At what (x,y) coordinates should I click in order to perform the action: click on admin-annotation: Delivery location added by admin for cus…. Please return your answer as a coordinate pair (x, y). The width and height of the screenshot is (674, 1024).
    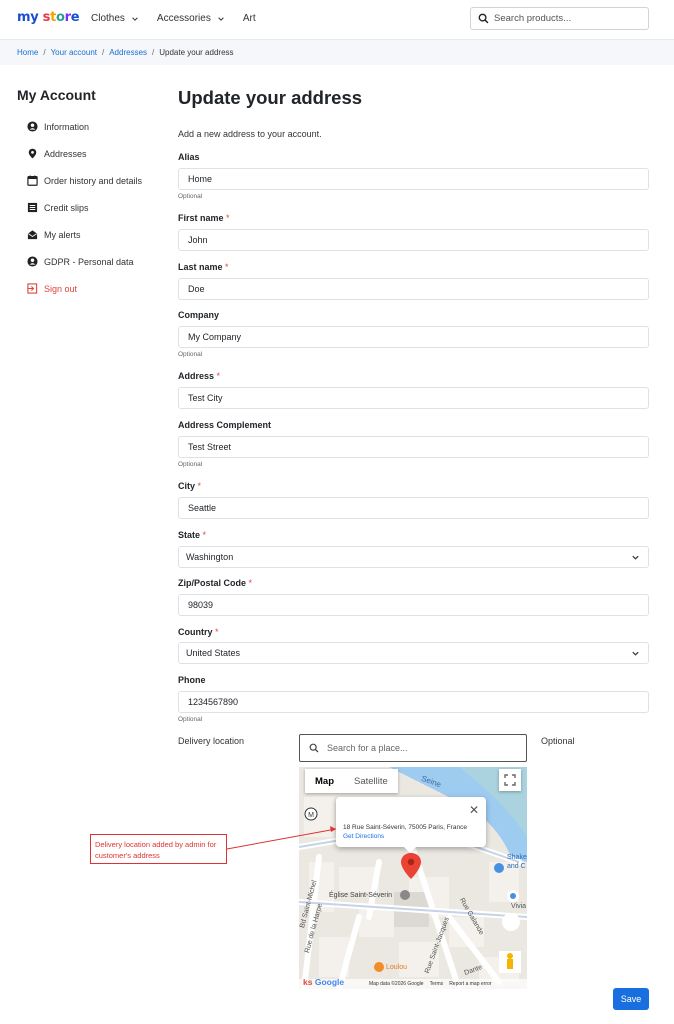
    Looking at the image, I should click on (158, 849).